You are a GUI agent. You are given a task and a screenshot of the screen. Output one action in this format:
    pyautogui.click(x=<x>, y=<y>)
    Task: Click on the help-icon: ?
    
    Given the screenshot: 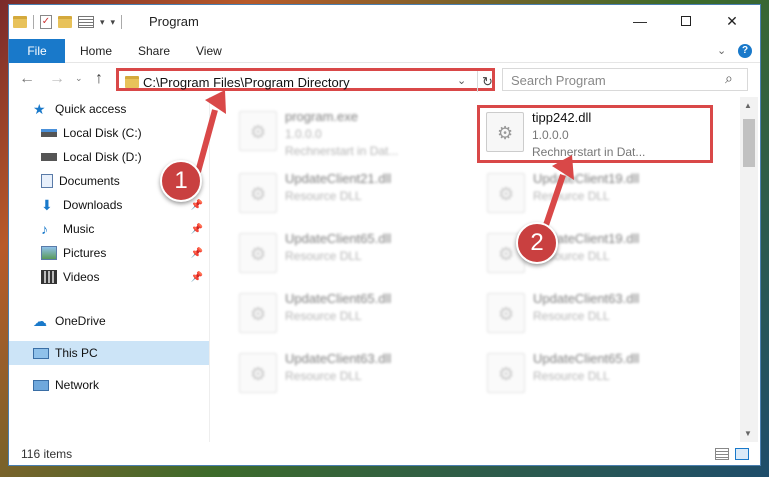 What is the action you would take?
    pyautogui.click(x=745, y=51)
    